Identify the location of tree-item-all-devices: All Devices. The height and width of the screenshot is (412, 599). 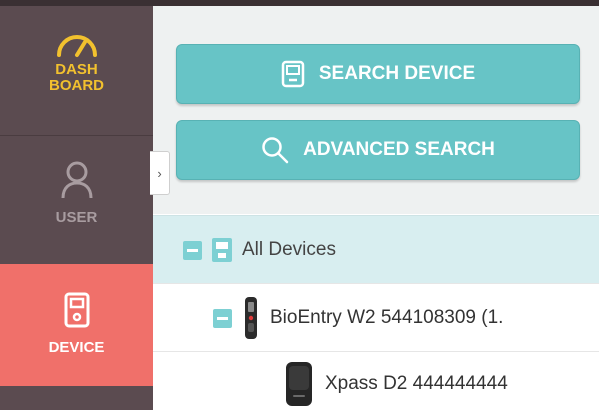
(259, 250).